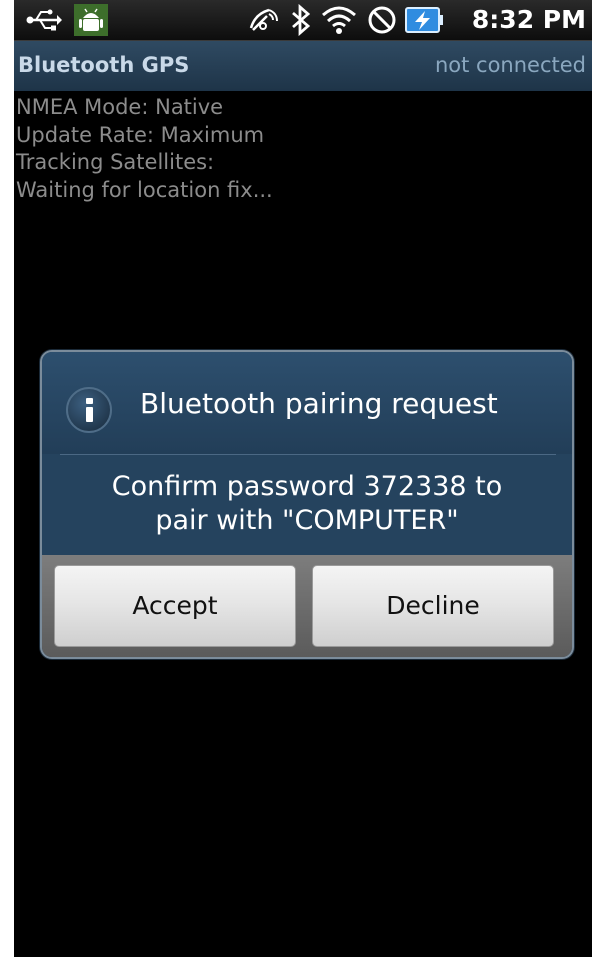 Image resolution: width=606 pixels, height=957 pixels. Describe the element at coordinates (303, 66) in the screenshot. I see `app-title-bar: Bluetooth GPS not connected` at that location.